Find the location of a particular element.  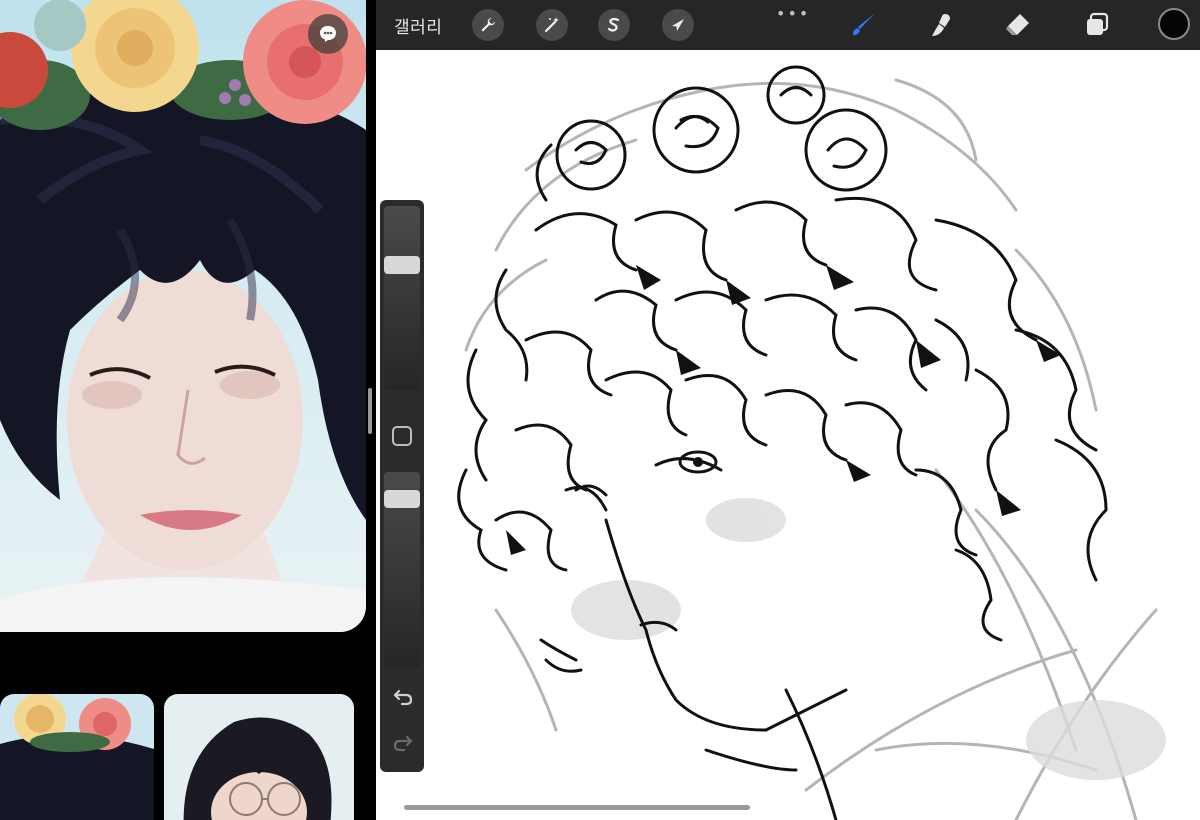

arrow-cursor-icon is located at coordinates (678, 25).